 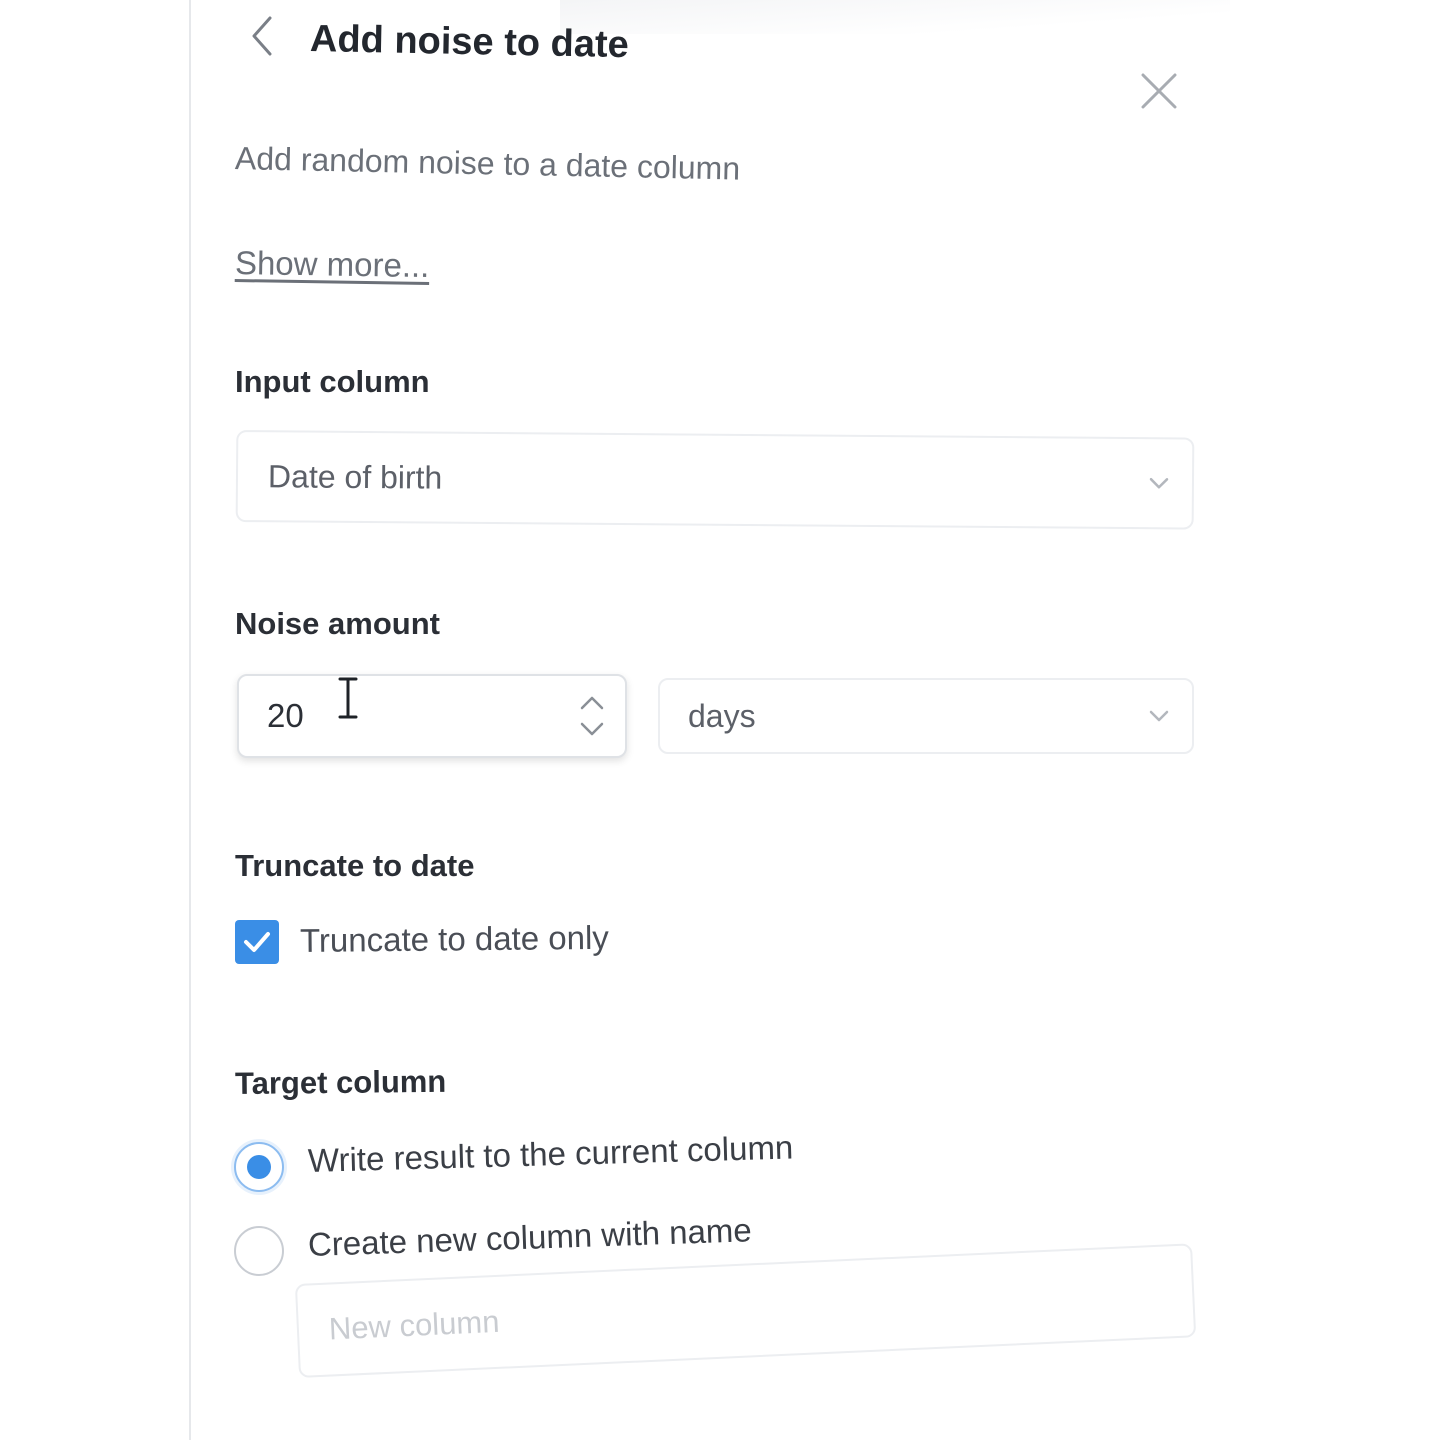 I want to click on input-column-select: Date of birth, so click(x=715, y=480).